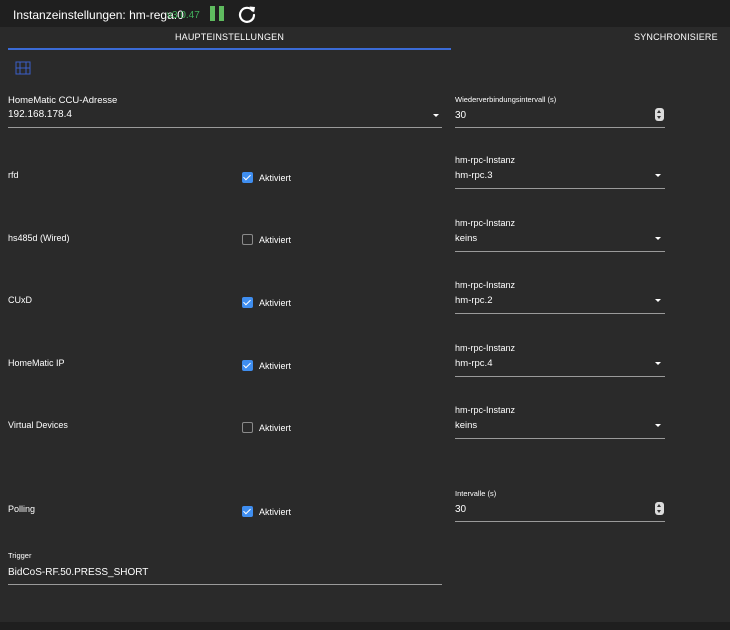  What do you see at coordinates (560, 521) in the screenshot?
I see `polling-interval-underline` at bounding box center [560, 521].